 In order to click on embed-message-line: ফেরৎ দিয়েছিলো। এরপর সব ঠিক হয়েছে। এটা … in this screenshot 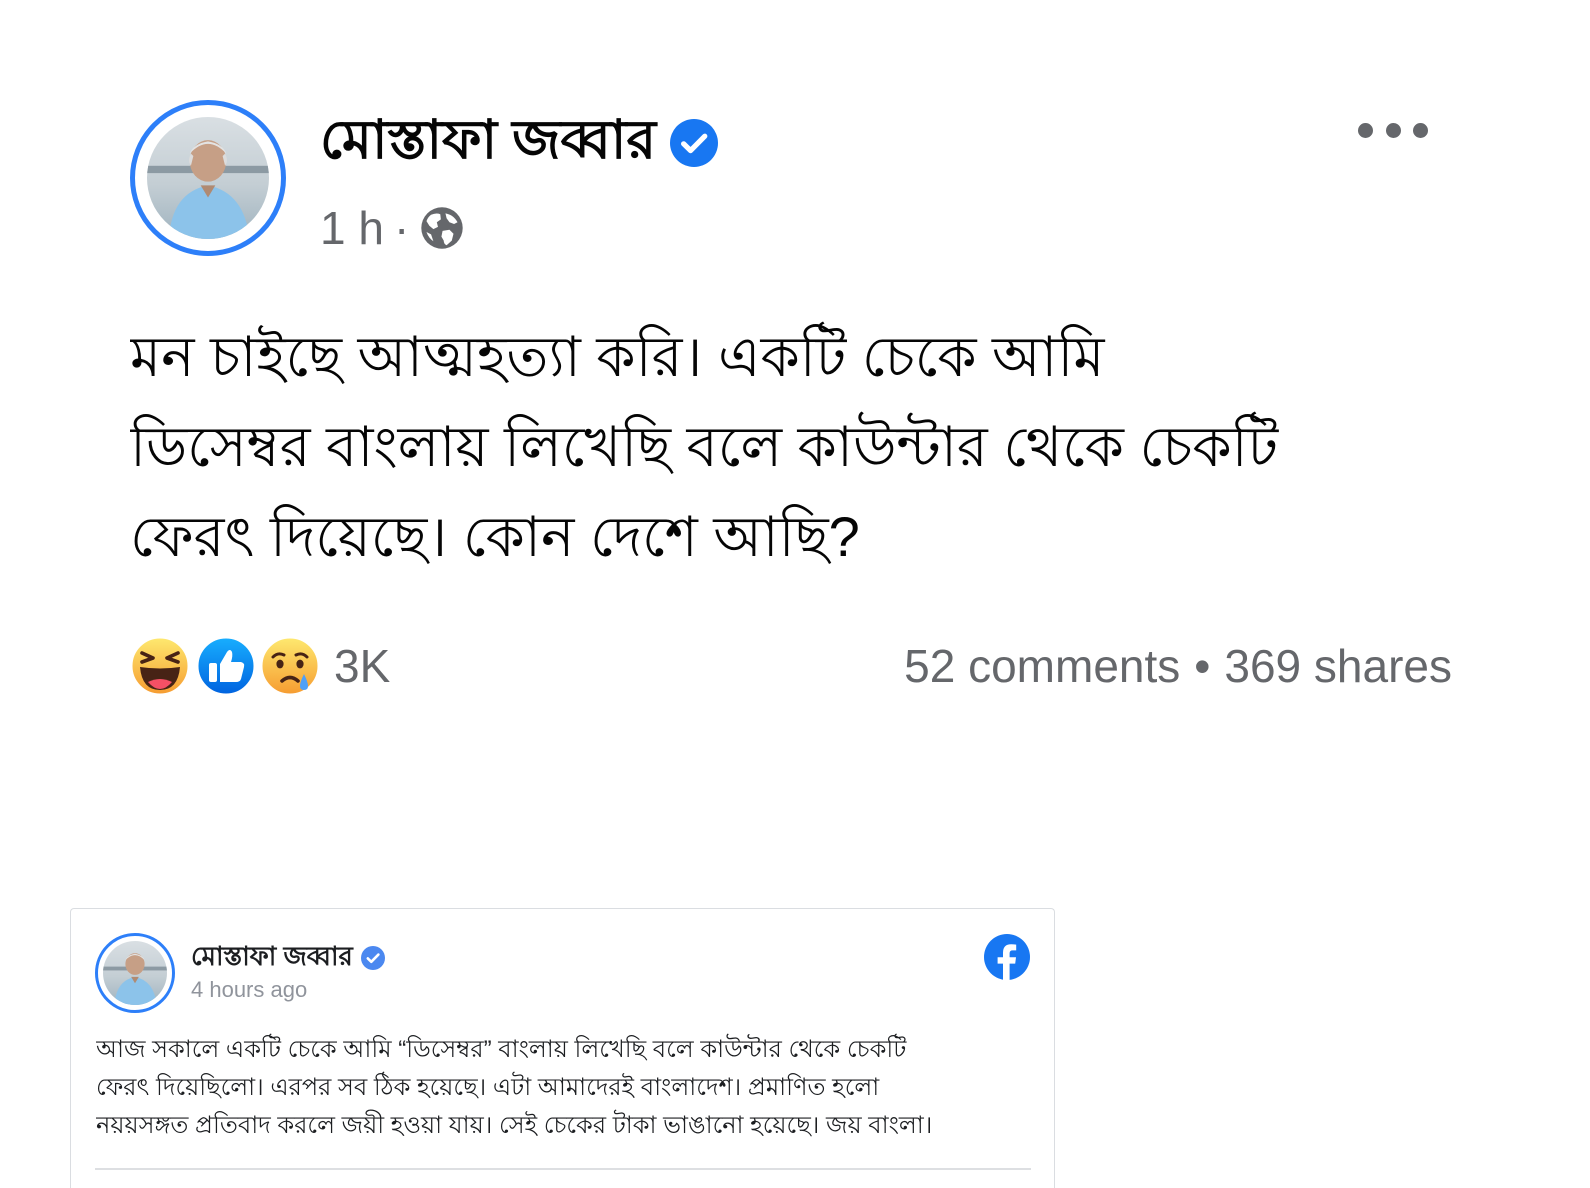, I will do `click(488, 1087)`.